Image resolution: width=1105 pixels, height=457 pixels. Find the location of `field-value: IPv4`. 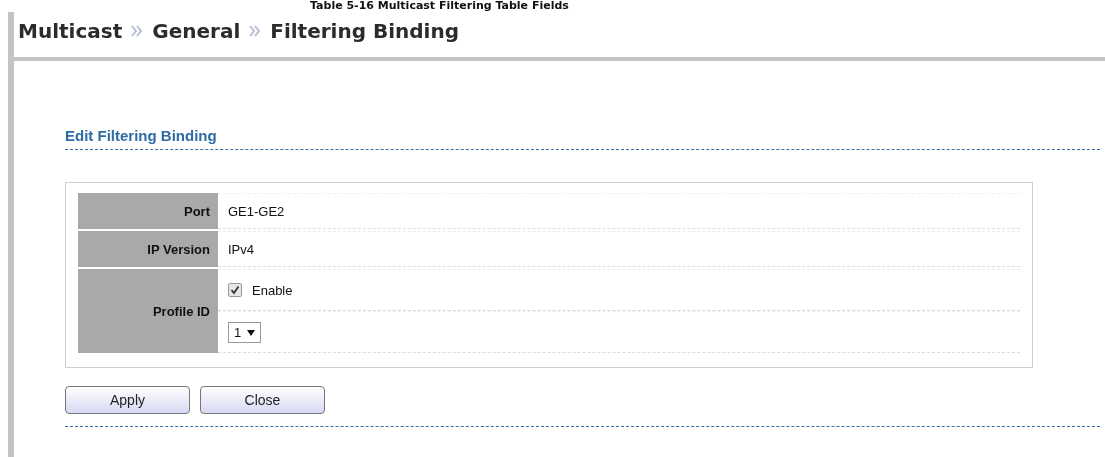

field-value: IPv4 is located at coordinates (241, 249).